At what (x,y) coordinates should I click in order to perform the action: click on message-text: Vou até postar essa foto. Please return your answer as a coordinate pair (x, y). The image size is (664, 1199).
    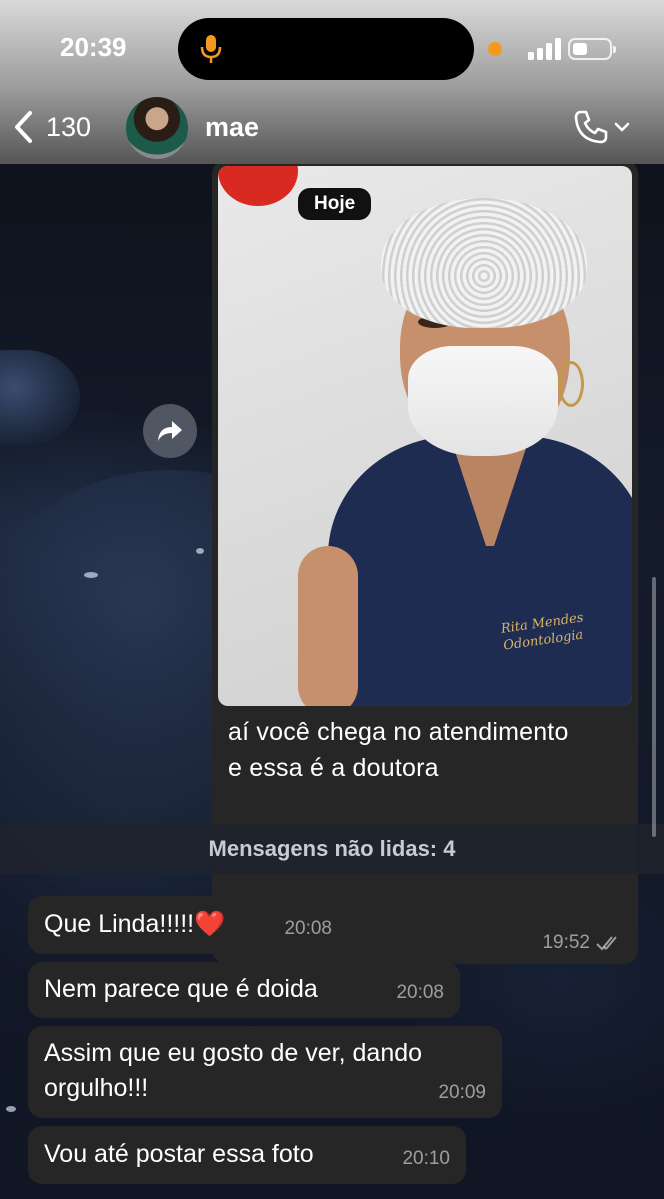
    Looking at the image, I should click on (179, 1154).